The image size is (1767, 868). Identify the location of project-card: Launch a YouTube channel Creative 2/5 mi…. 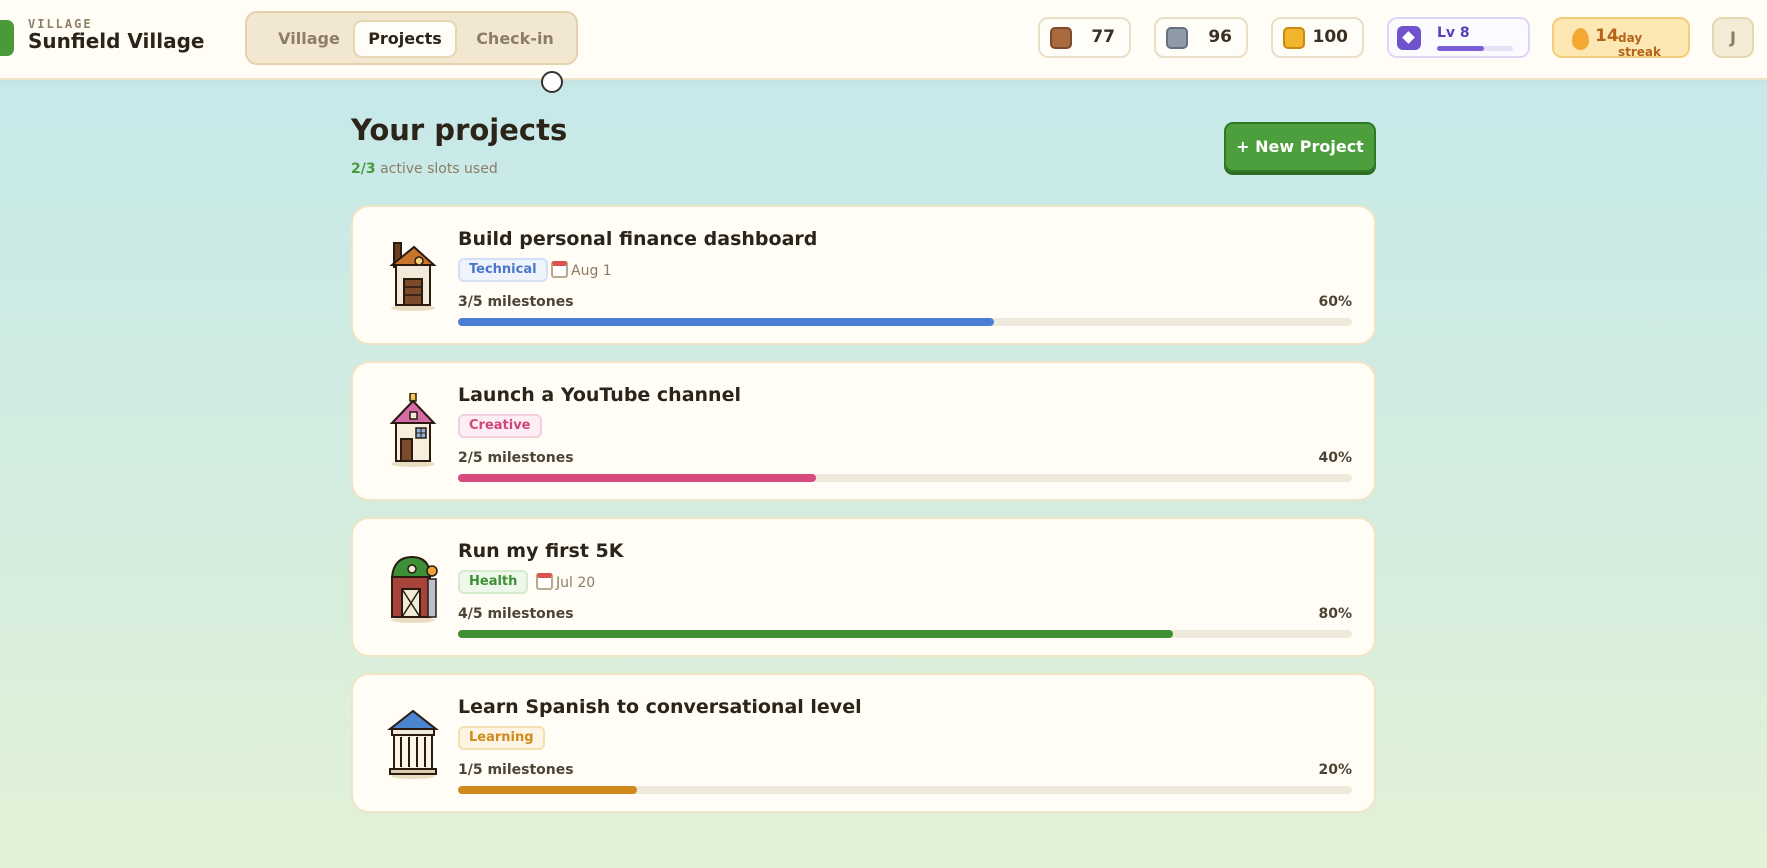
(863, 431).